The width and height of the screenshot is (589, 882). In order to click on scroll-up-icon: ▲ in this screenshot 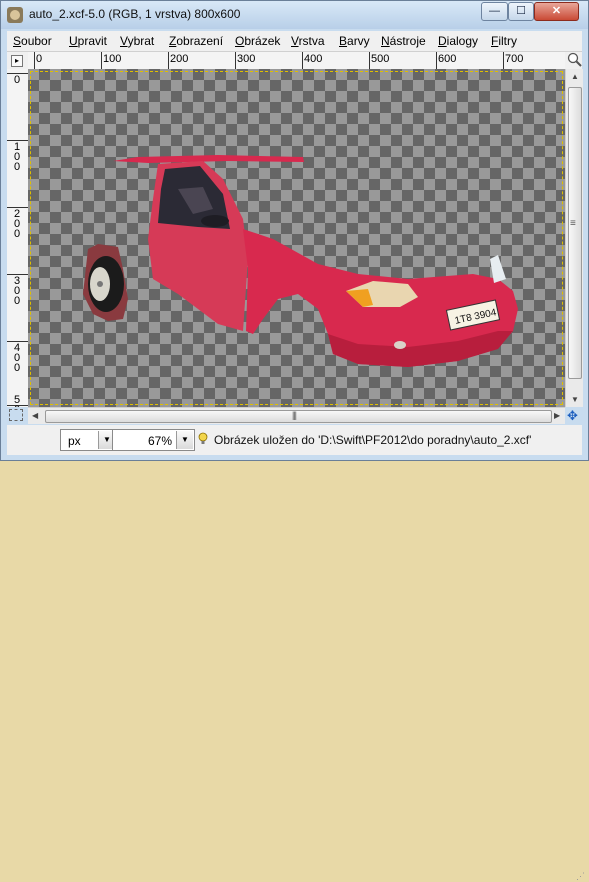, I will do `click(575, 76)`.